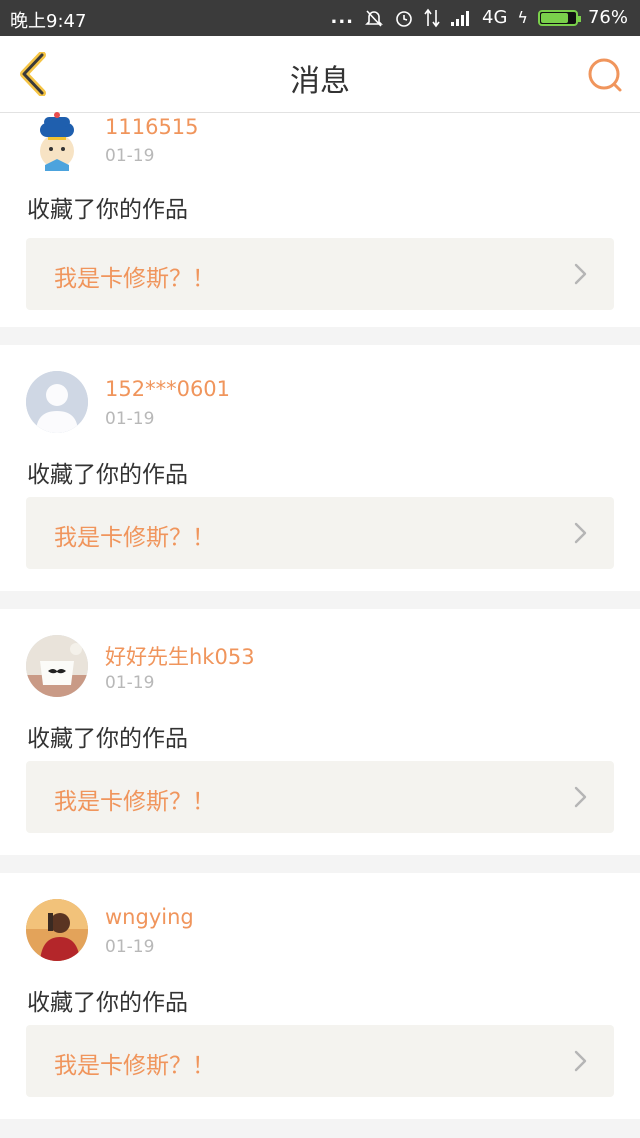  I want to click on username: wngying, so click(149, 917).